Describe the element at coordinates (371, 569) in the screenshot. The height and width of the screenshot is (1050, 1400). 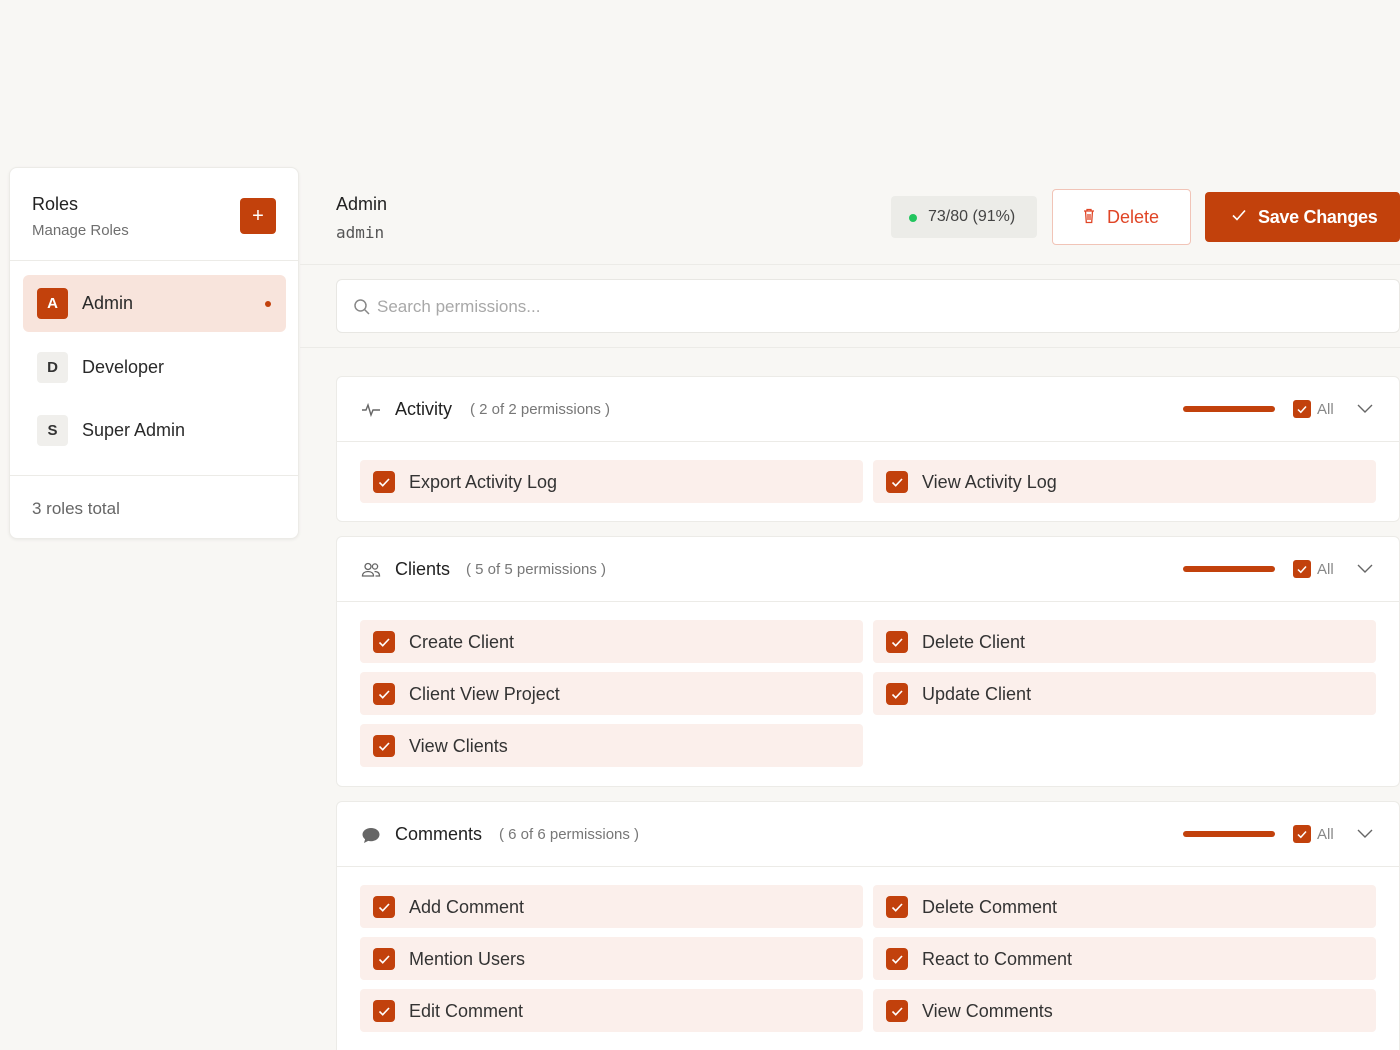
I see `users-icon` at that location.